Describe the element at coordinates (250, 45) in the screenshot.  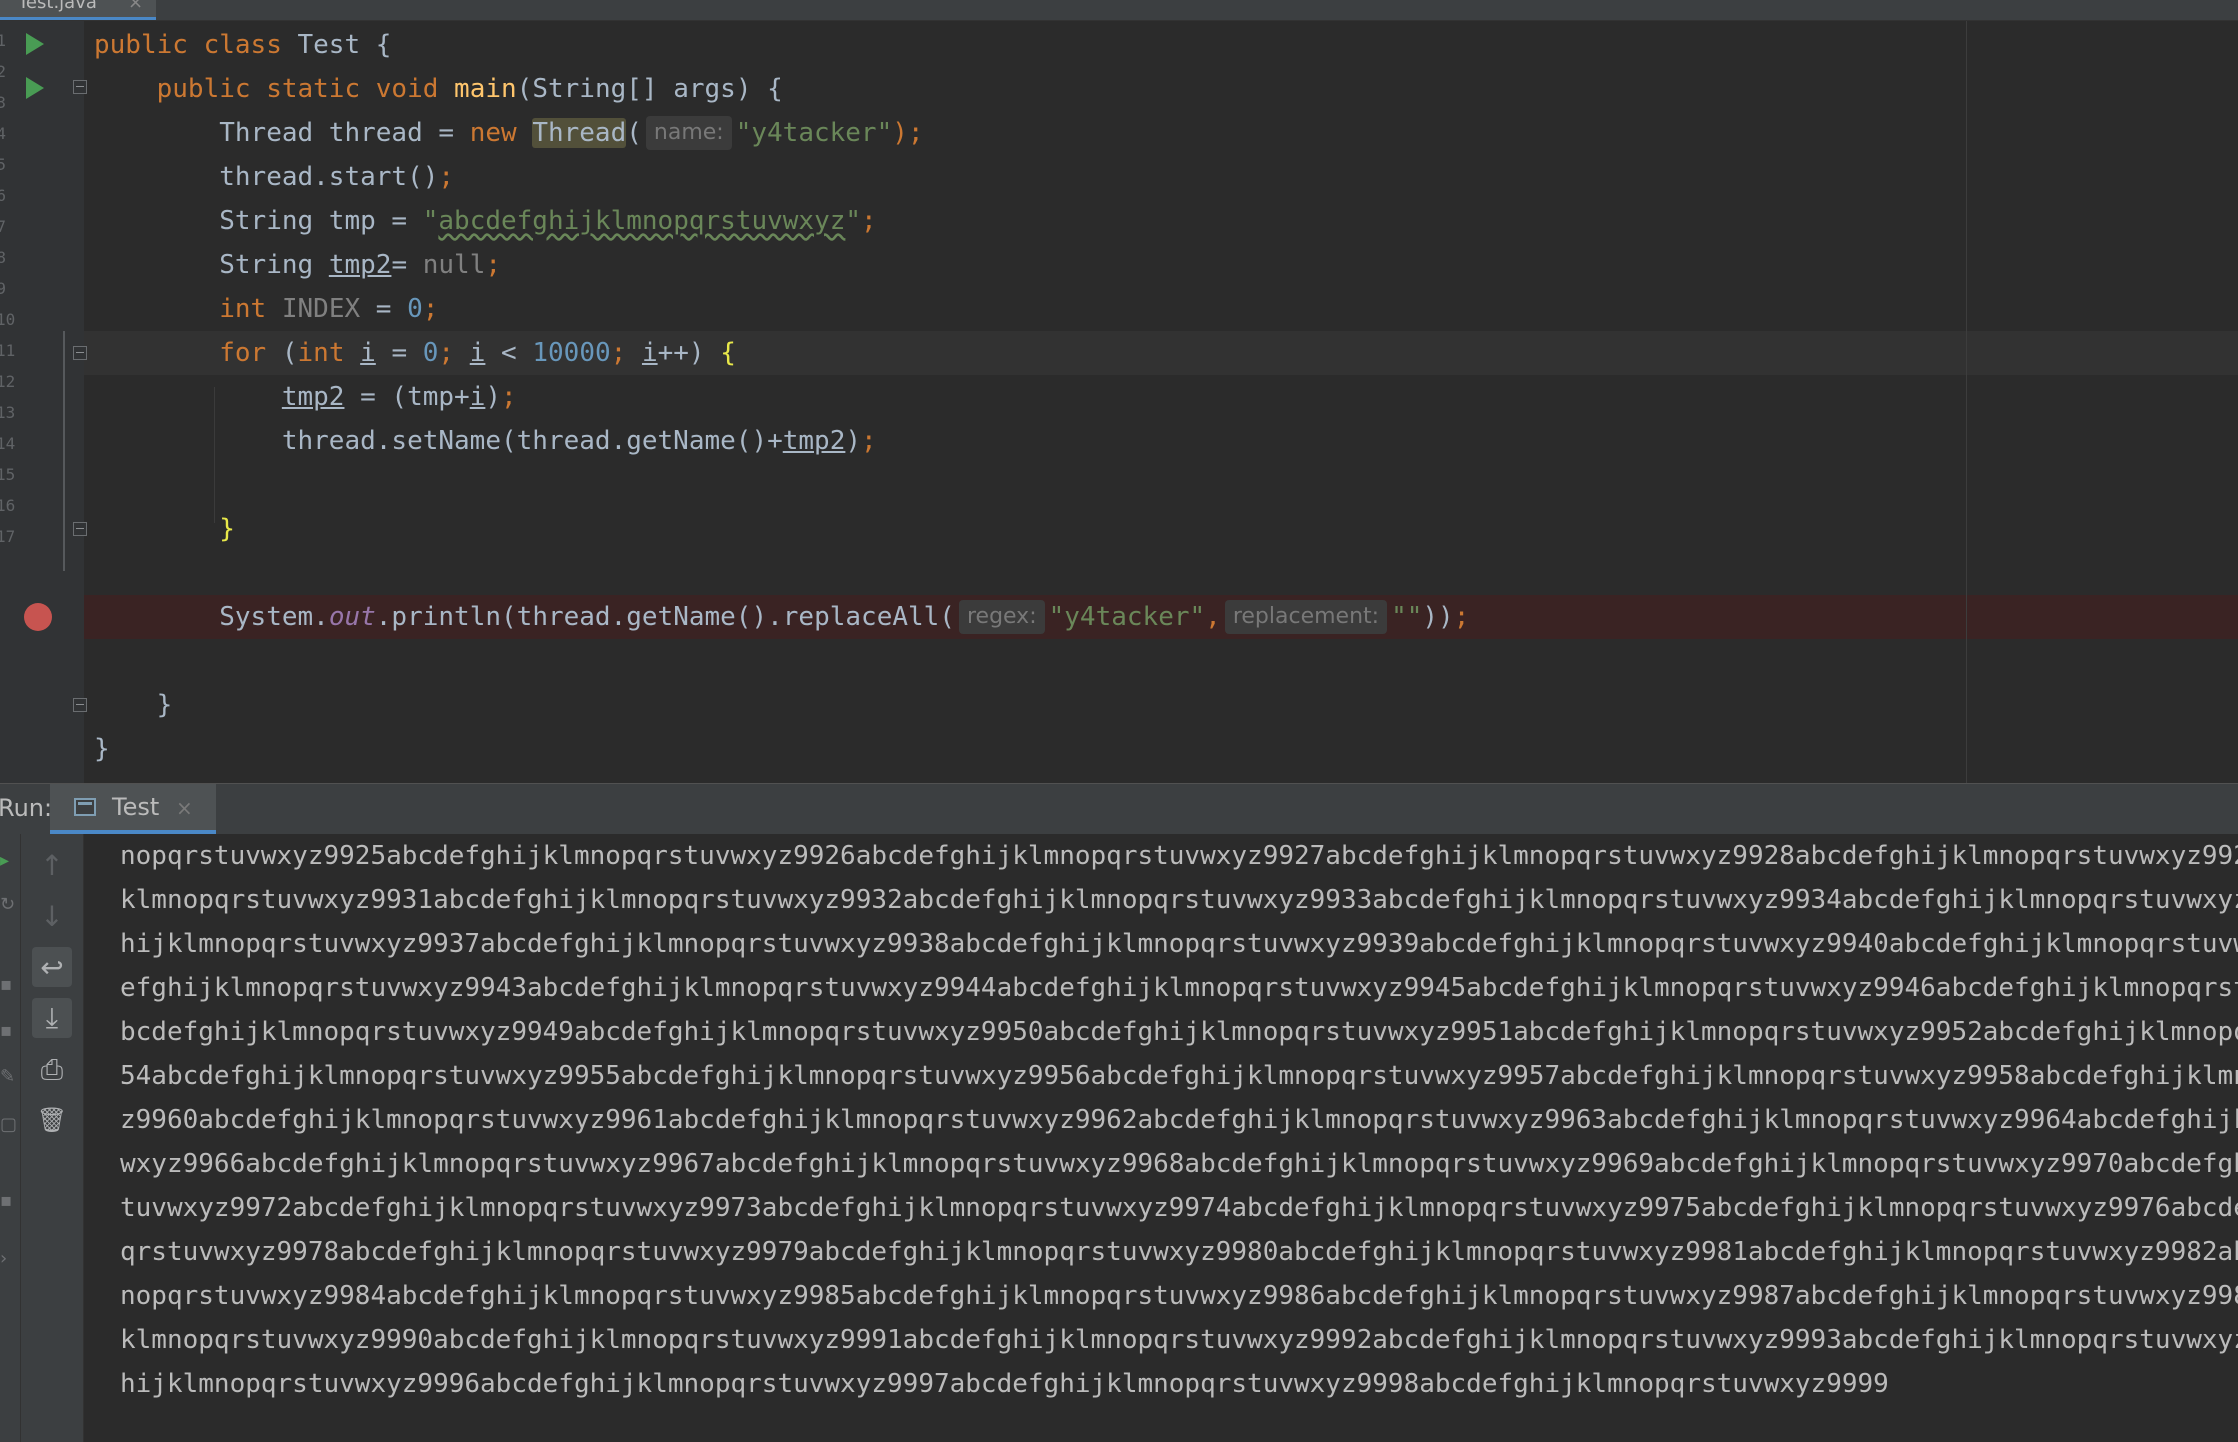
I see `keyword: class` at that location.